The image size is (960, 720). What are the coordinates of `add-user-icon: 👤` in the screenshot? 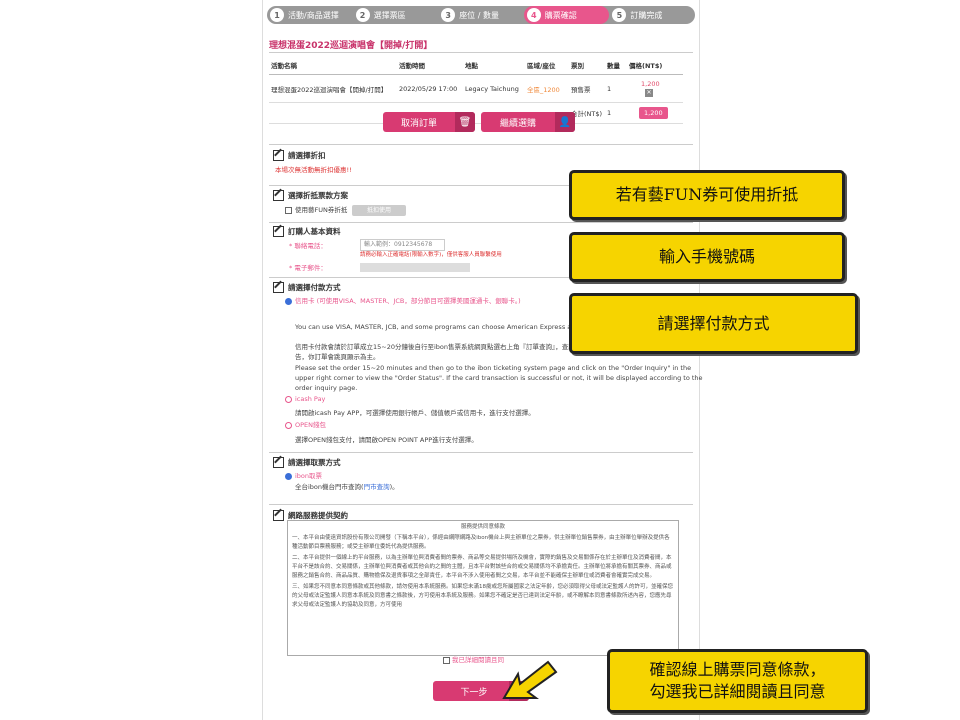 It's located at (565, 122).